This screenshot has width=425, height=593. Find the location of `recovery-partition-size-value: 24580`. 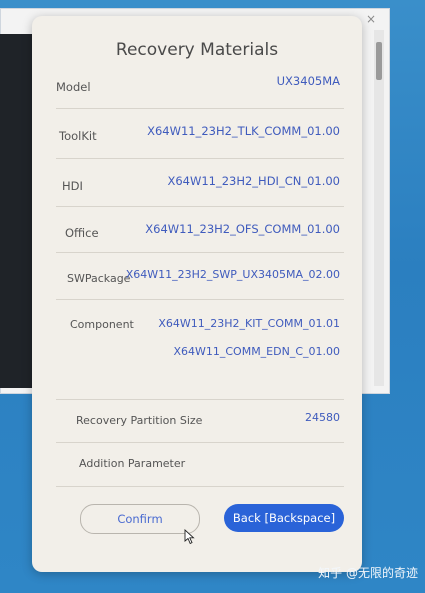

recovery-partition-size-value: 24580 is located at coordinates (322, 417).